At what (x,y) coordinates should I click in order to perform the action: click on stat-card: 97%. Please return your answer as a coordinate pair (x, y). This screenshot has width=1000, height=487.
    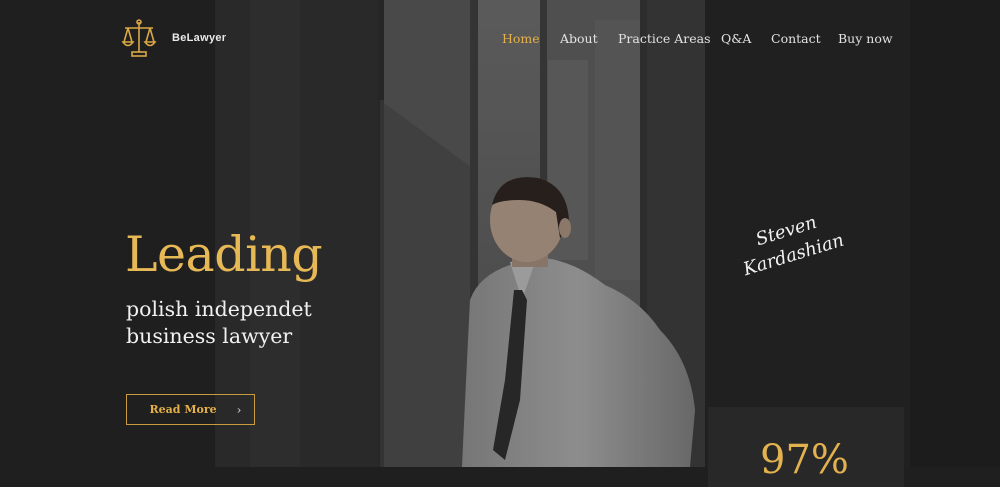
    Looking at the image, I should click on (806, 447).